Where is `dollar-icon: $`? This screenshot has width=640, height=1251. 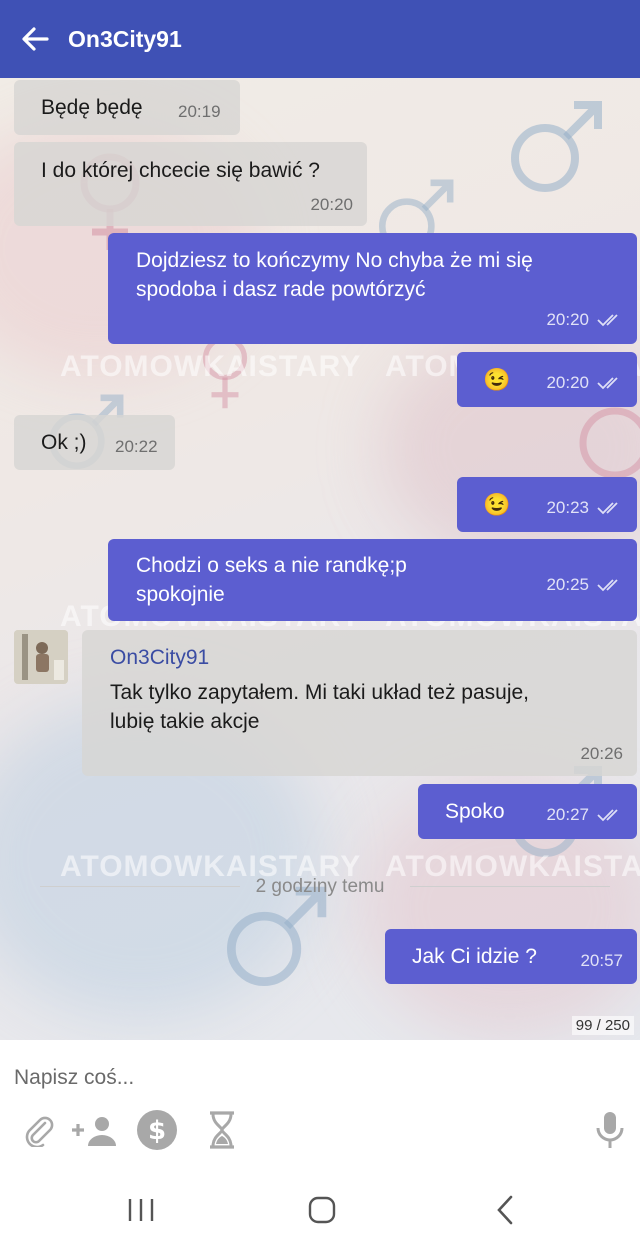 dollar-icon: $ is located at coordinates (157, 1130).